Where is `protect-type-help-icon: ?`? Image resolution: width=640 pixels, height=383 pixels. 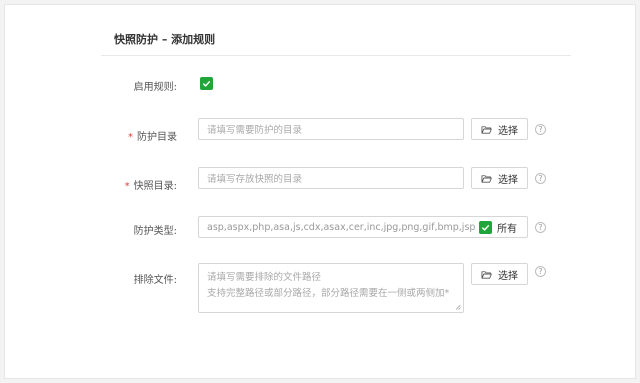
protect-type-help-icon: ? is located at coordinates (540, 227).